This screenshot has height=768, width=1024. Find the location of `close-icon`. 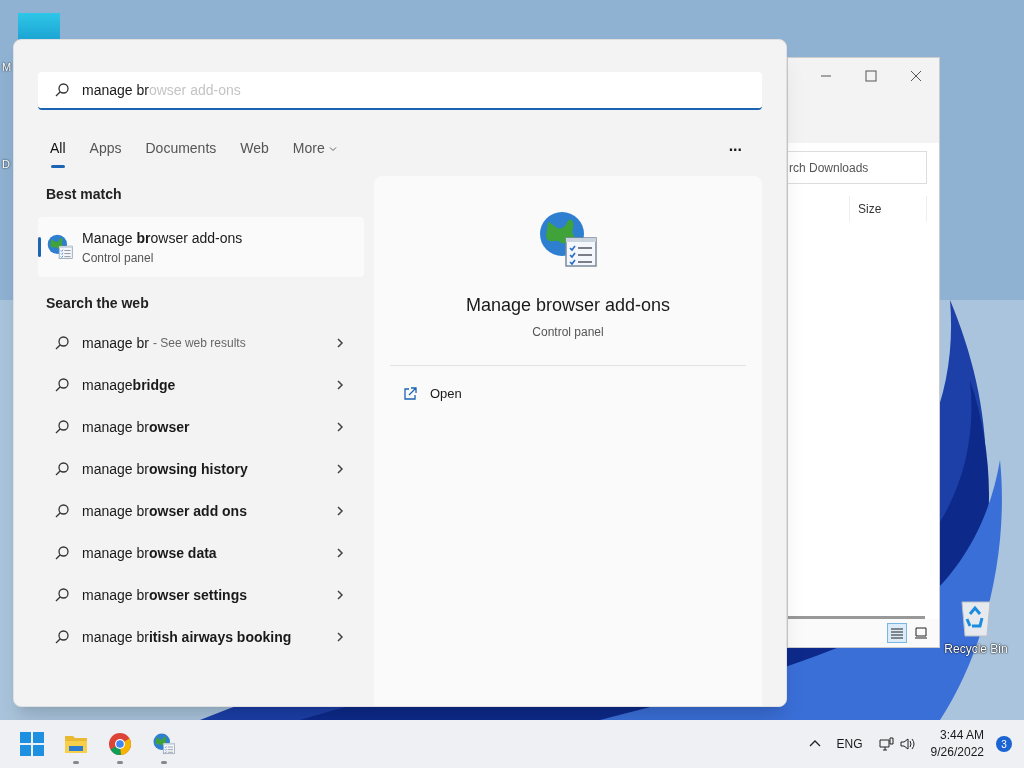

close-icon is located at coordinates (916, 76).